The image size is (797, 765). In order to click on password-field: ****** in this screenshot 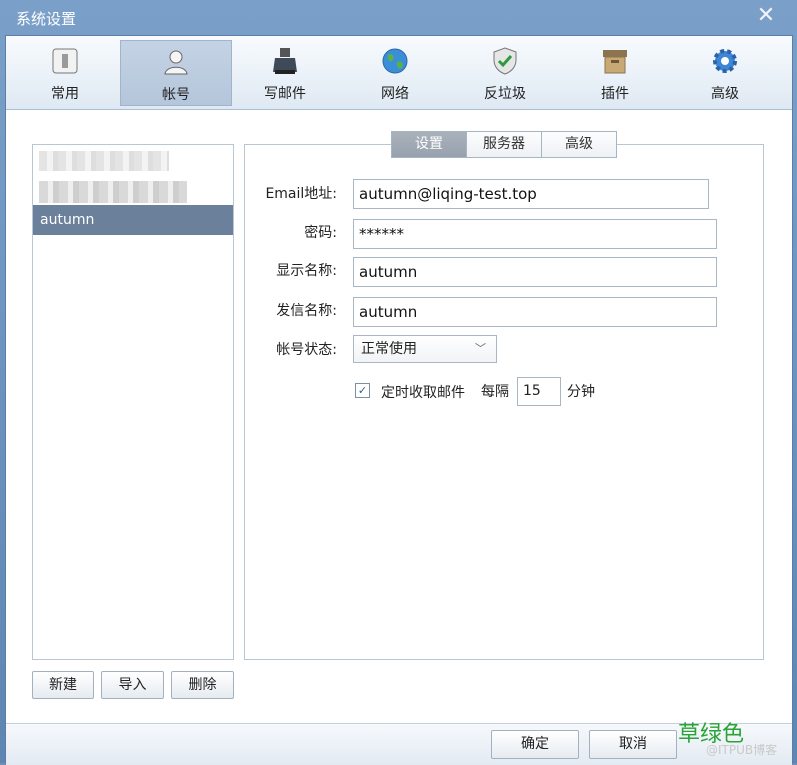, I will do `click(535, 234)`.